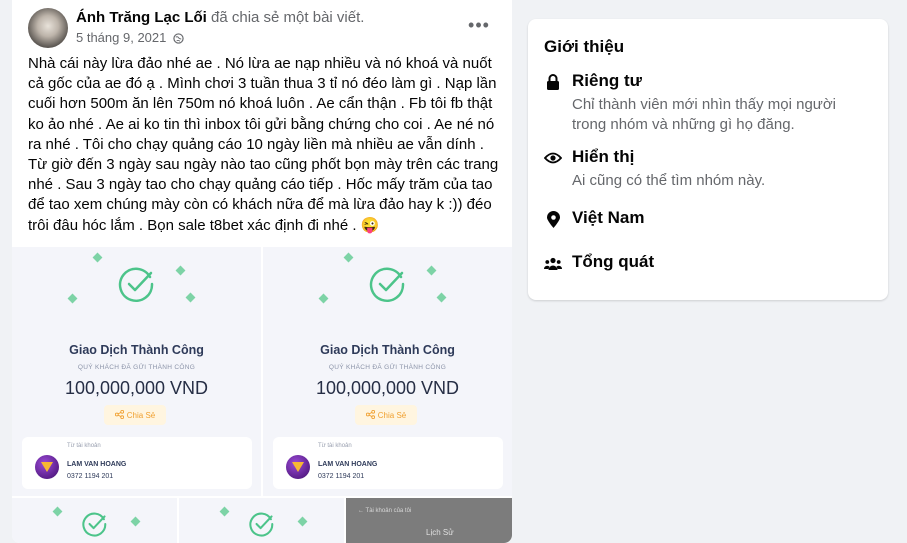 The height and width of the screenshot is (543, 907). I want to click on globe-icon, so click(178, 40).